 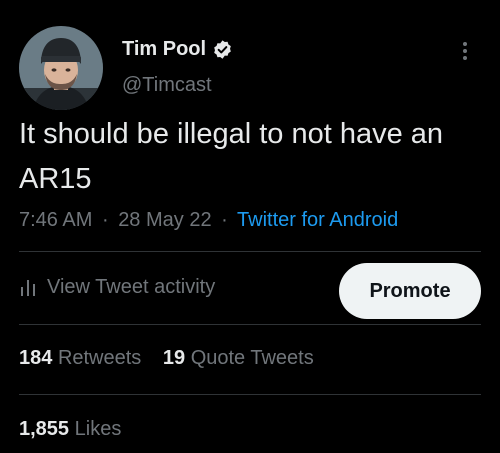 What do you see at coordinates (252, 358) in the screenshot?
I see `quote-tweets-label: Quote Tweets` at bounding box center [252, 358].